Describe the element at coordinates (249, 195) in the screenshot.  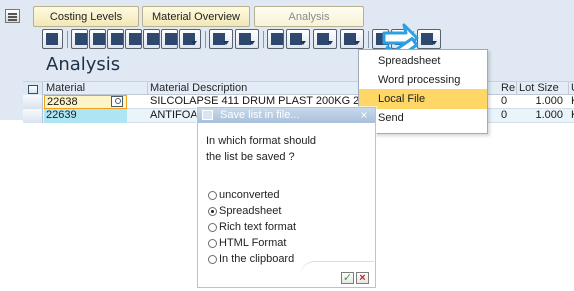
I see `radio-label: unconverted` at that location.